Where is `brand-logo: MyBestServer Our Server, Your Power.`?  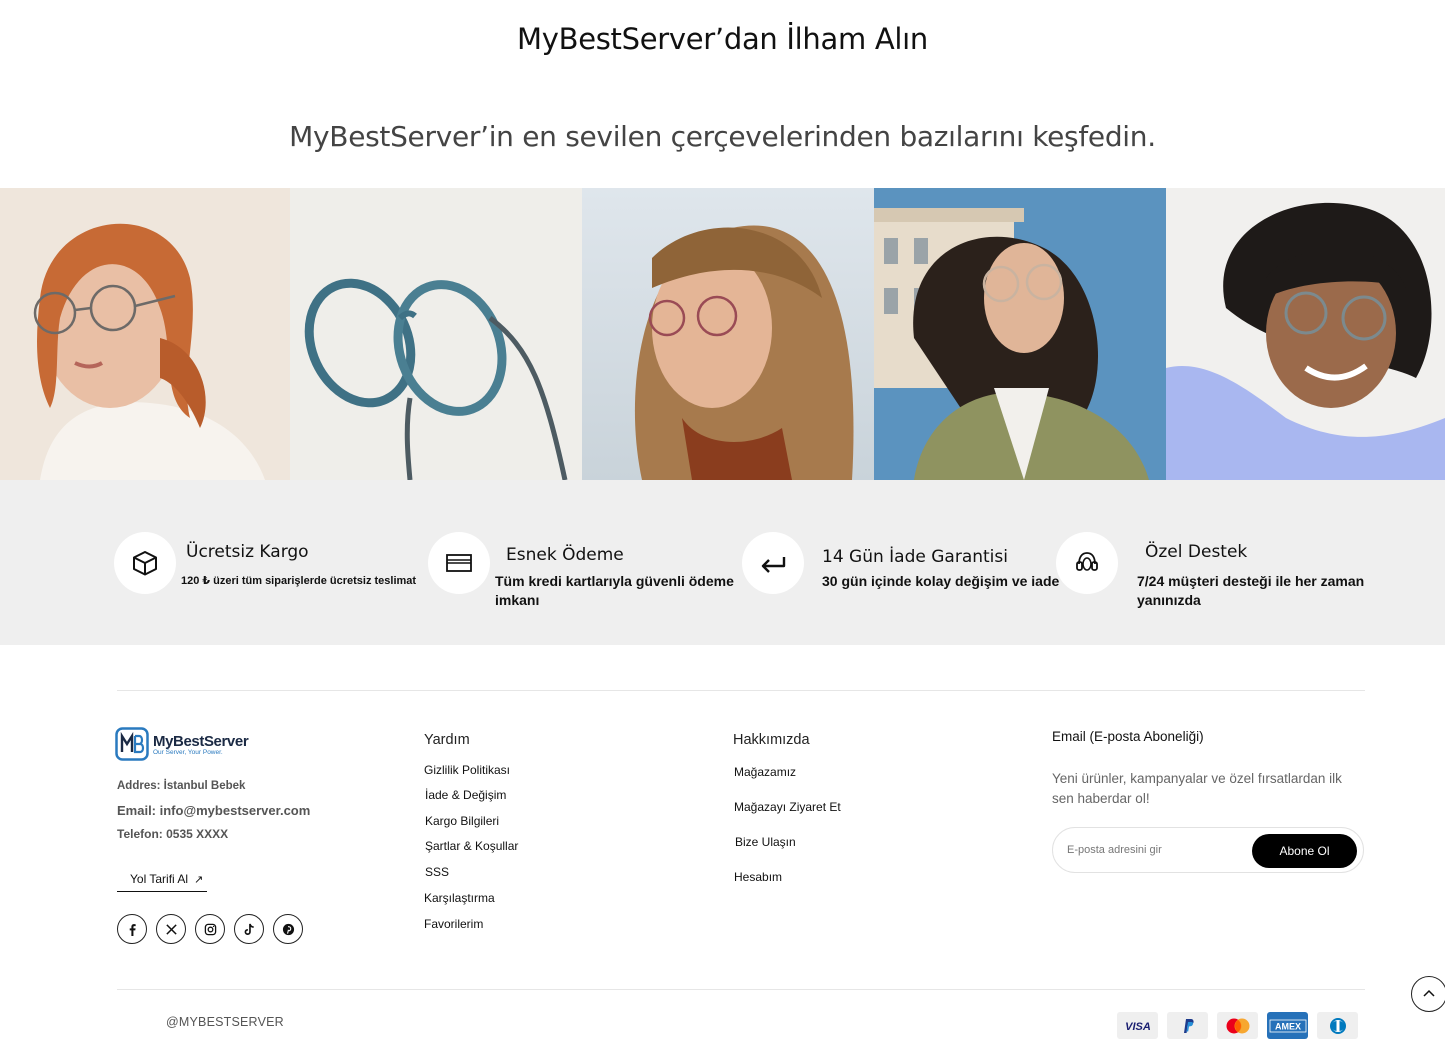
brand-logo: MyBestServer Our Server, Your Power. is located at coordinates (182, 744).